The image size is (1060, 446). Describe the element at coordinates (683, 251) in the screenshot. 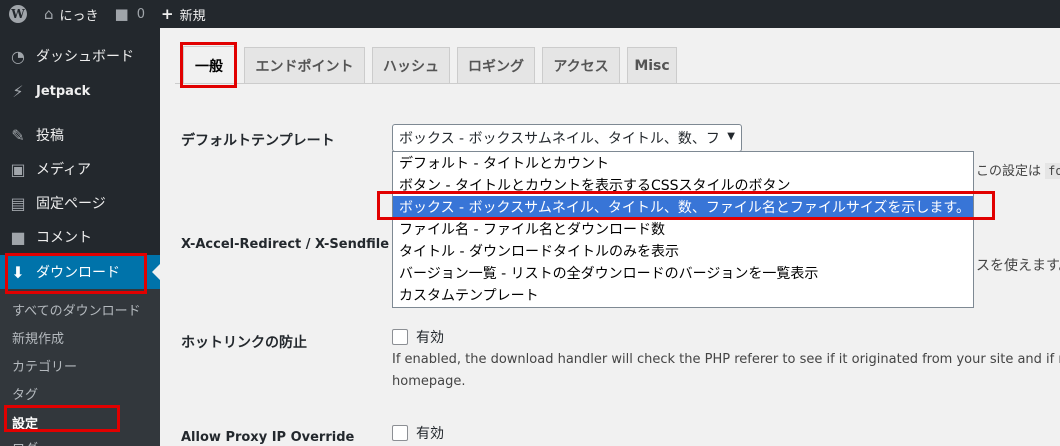

I see `option-title: タイトル - ダウンロードタイトルのみを表示` at that location.